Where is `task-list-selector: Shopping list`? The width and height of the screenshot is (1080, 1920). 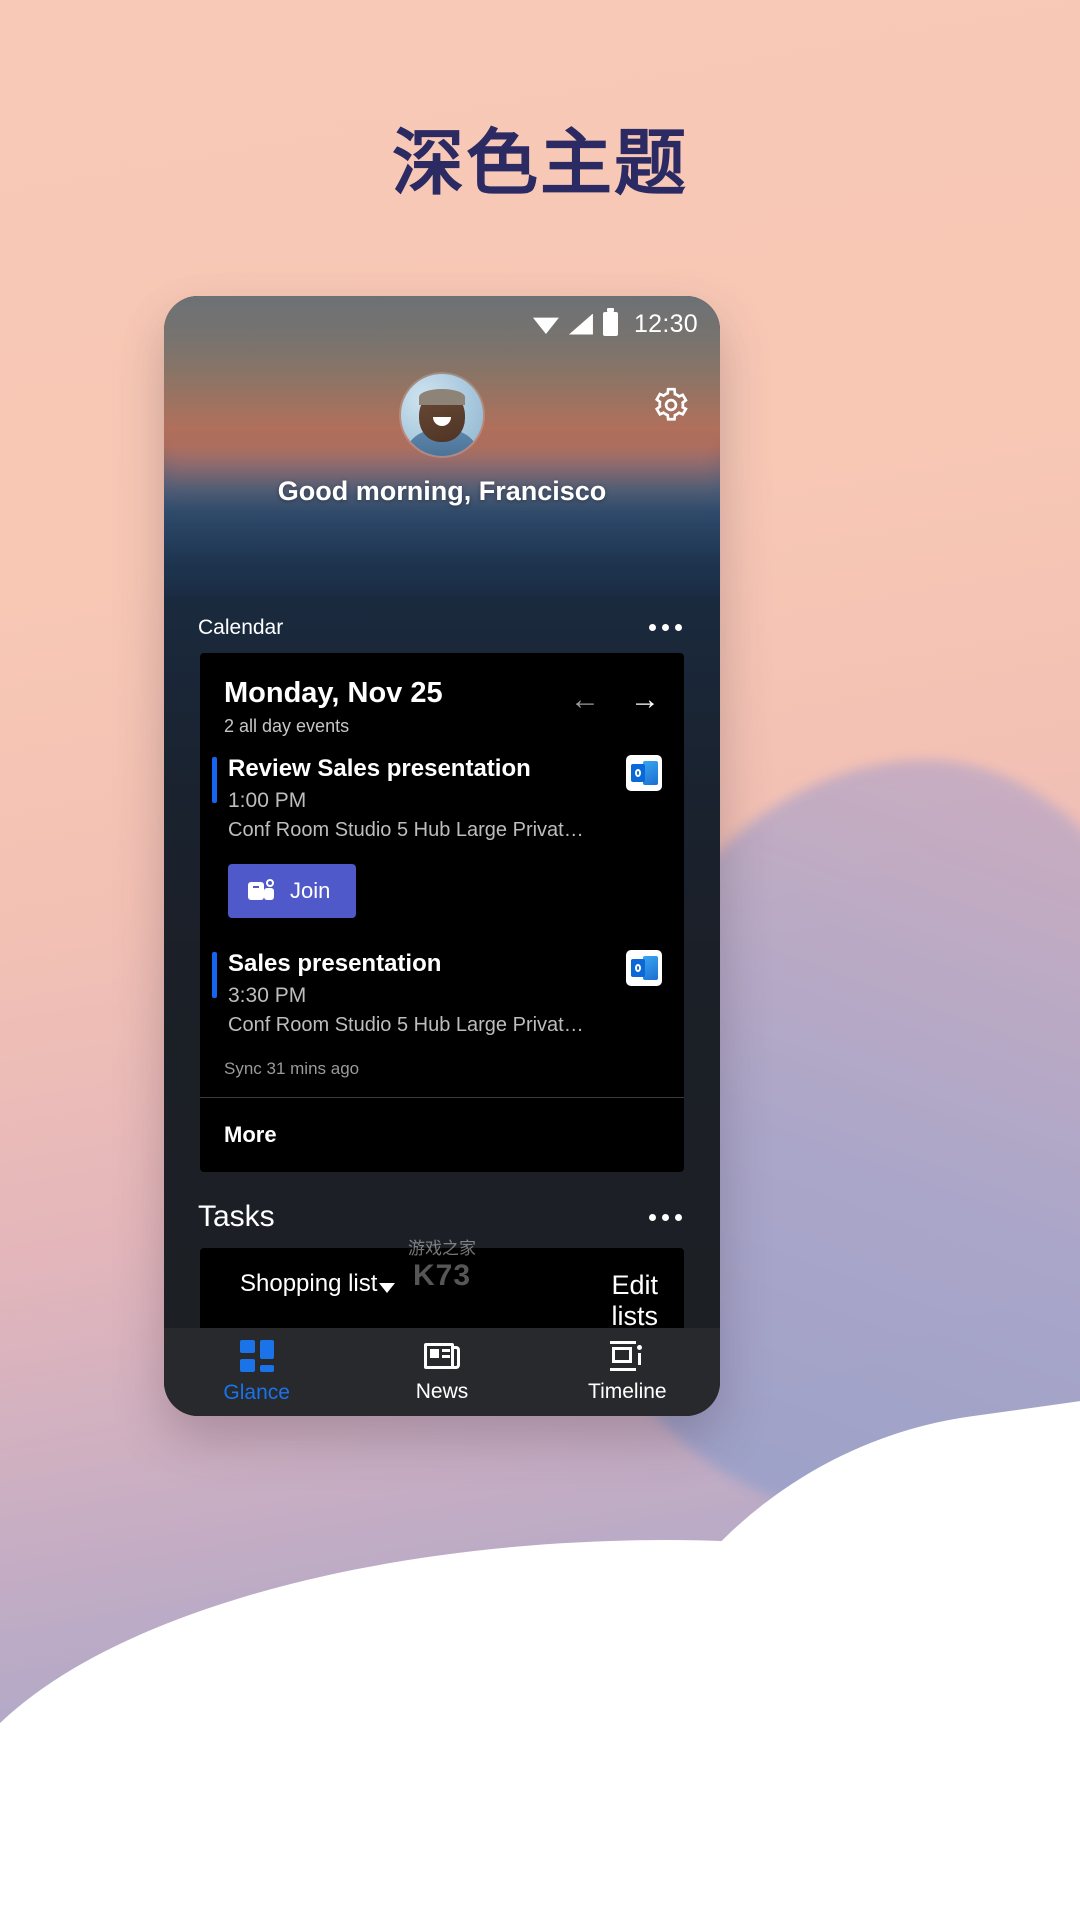
task-list-selector: Shopping list is located at coordinates (311, 1284).